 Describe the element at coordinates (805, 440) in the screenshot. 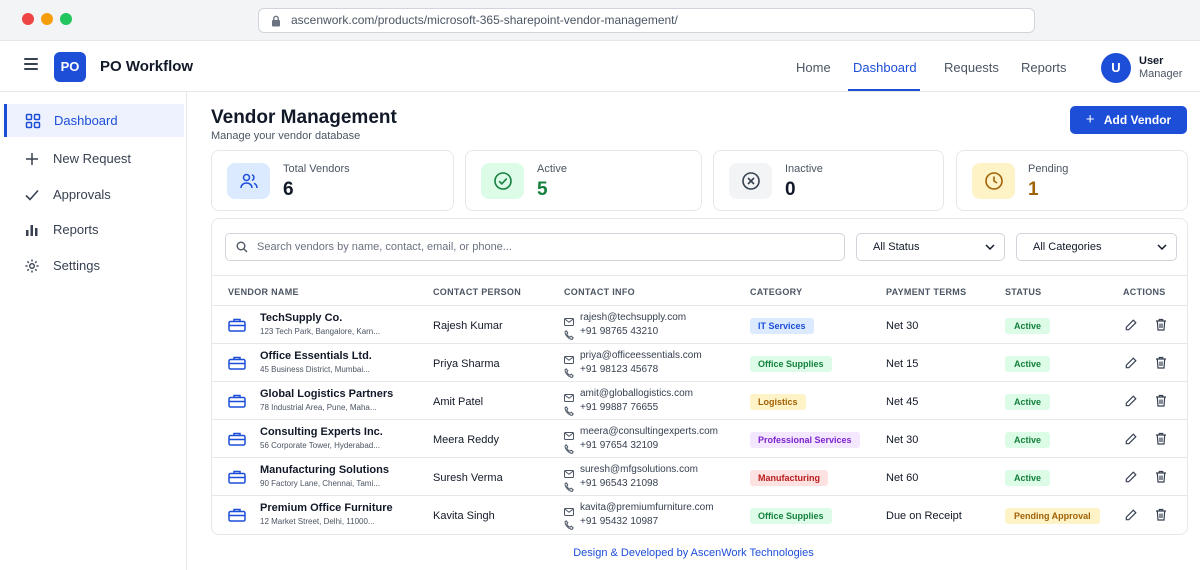

I see `category-badge: Professional Services` at that location.